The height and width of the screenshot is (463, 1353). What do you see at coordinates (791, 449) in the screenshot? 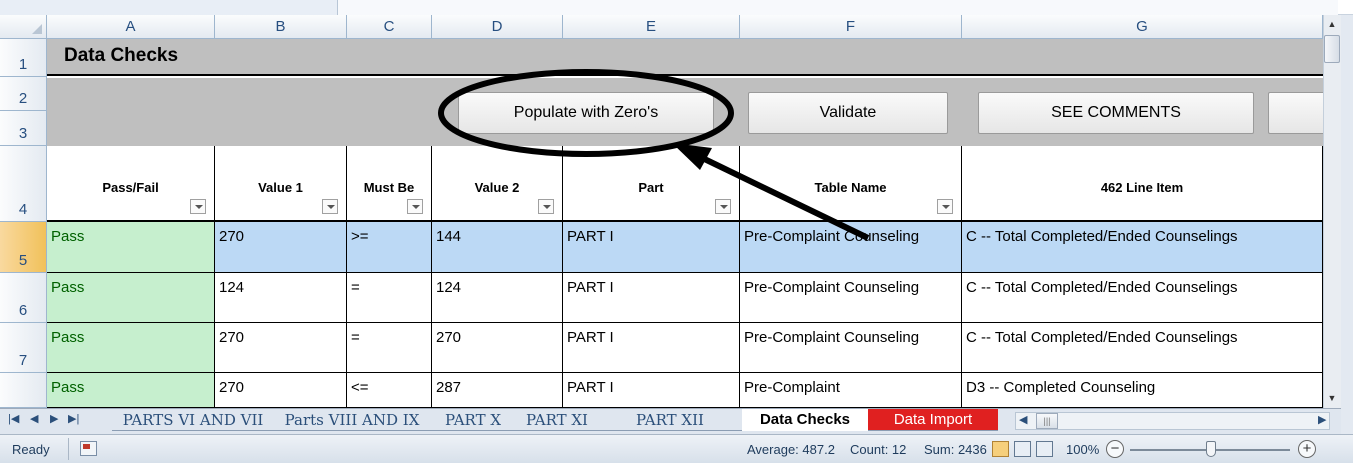
I see `status-average: Average: 487.2` at bounding box center [791, 449].